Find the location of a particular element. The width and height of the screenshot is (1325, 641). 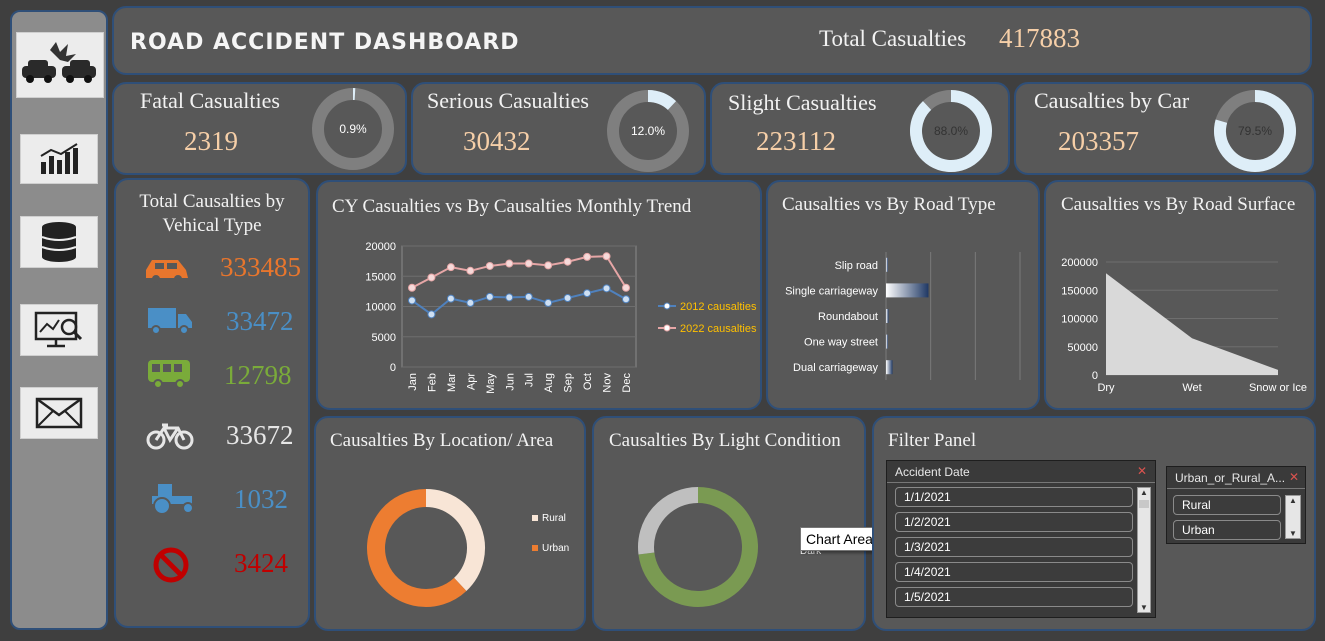

bicycle-icon is located at coordinates (170, 436).